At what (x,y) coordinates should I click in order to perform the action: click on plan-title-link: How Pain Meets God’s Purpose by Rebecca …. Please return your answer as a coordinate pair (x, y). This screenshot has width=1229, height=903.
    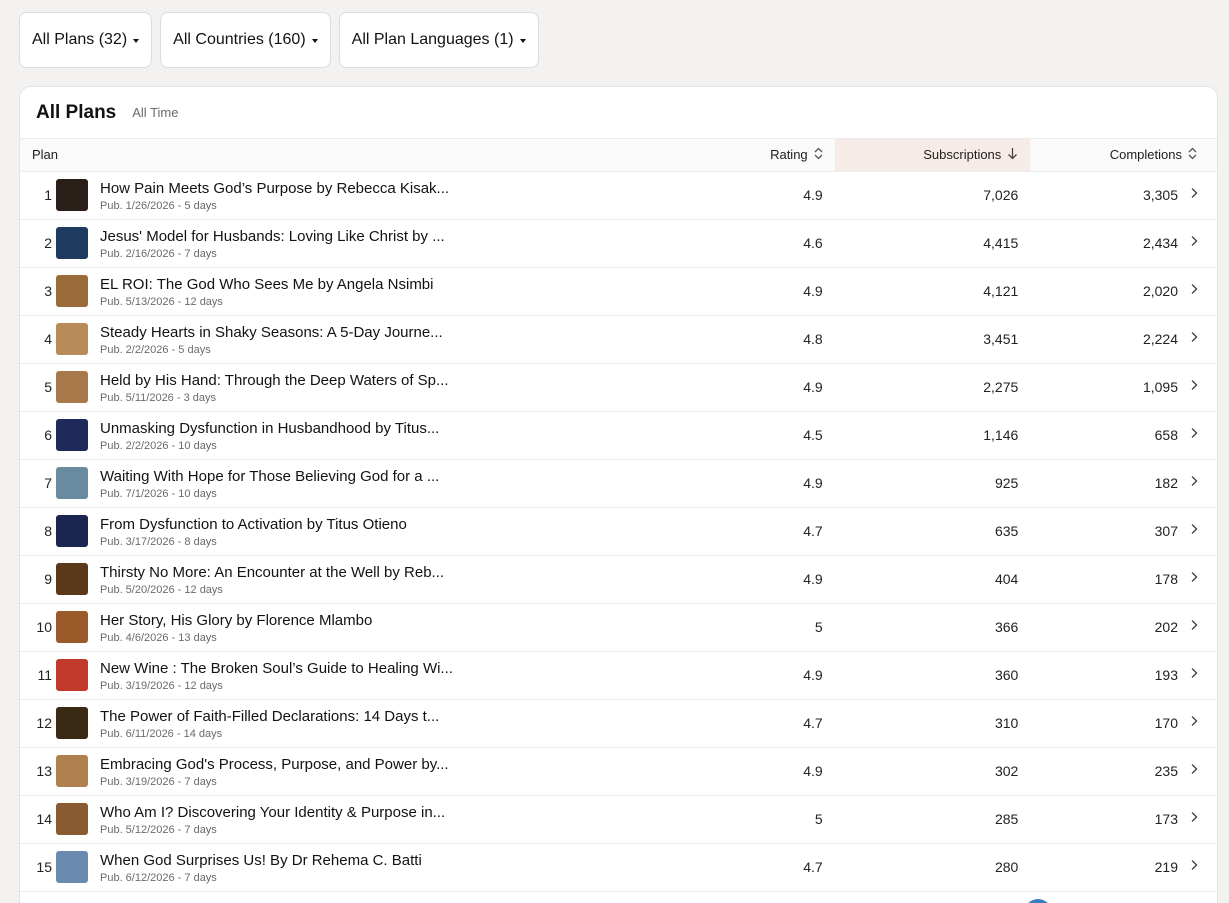
    Looking at the image, I should click on (280, 189).